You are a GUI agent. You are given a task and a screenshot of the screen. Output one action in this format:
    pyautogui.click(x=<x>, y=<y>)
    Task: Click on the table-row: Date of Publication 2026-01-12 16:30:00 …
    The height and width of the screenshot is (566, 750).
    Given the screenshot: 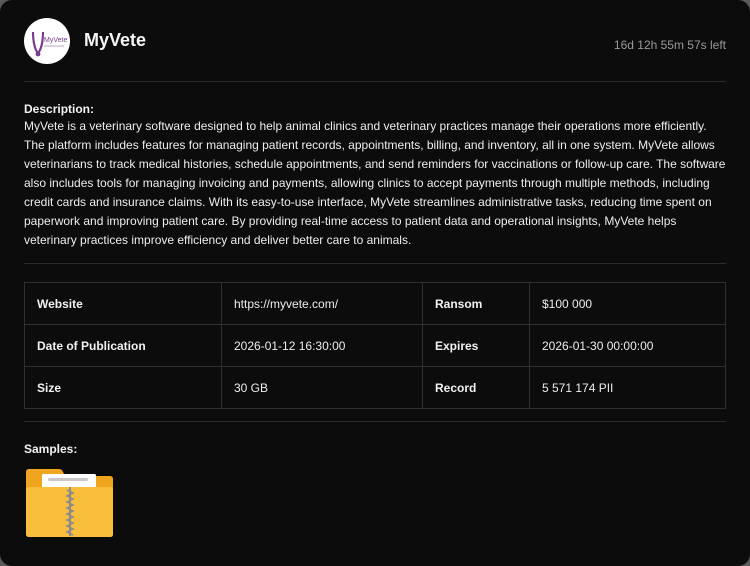 What is the action you would take?
    pyautogui.click(x=375, y=345)
    